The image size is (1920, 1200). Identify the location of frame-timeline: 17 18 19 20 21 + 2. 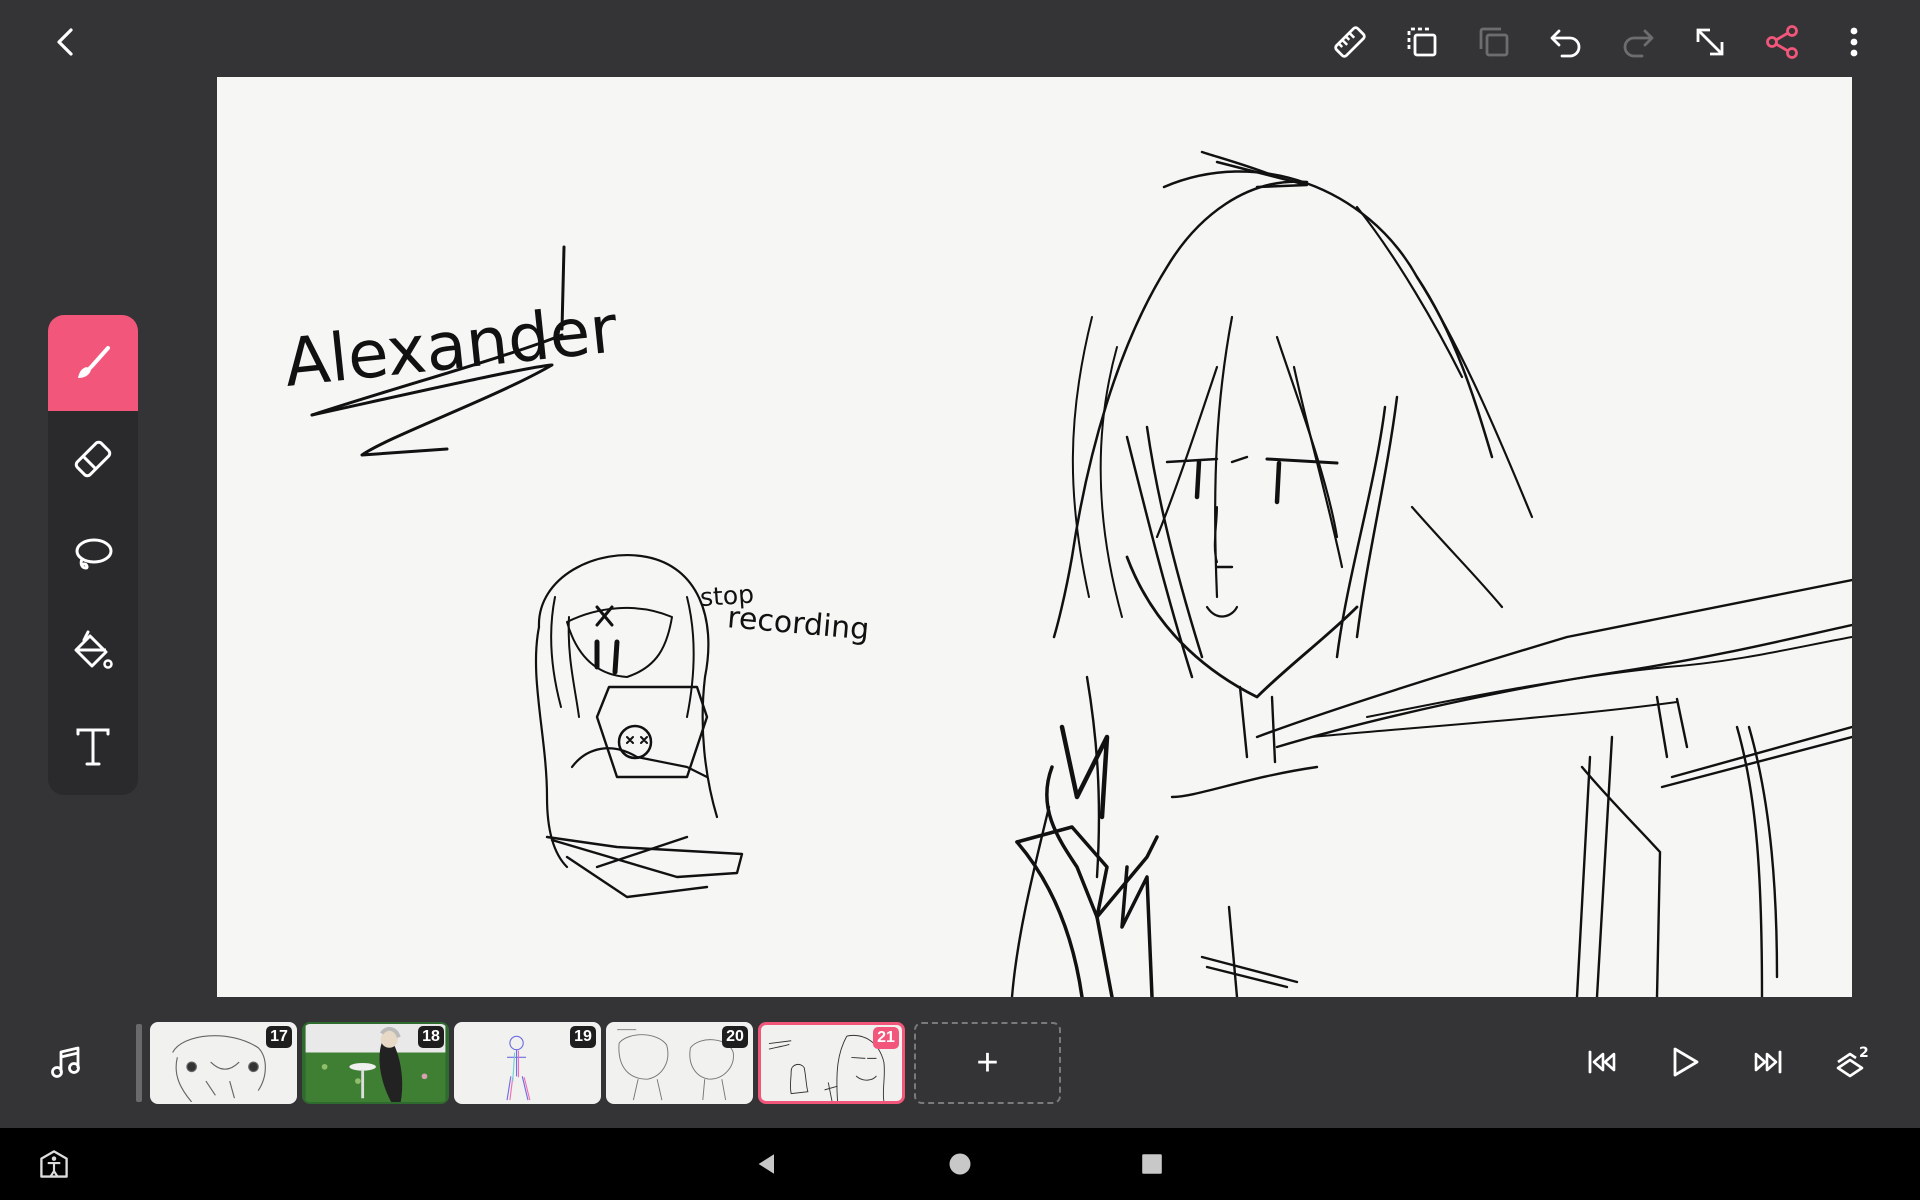
(960, 1064).